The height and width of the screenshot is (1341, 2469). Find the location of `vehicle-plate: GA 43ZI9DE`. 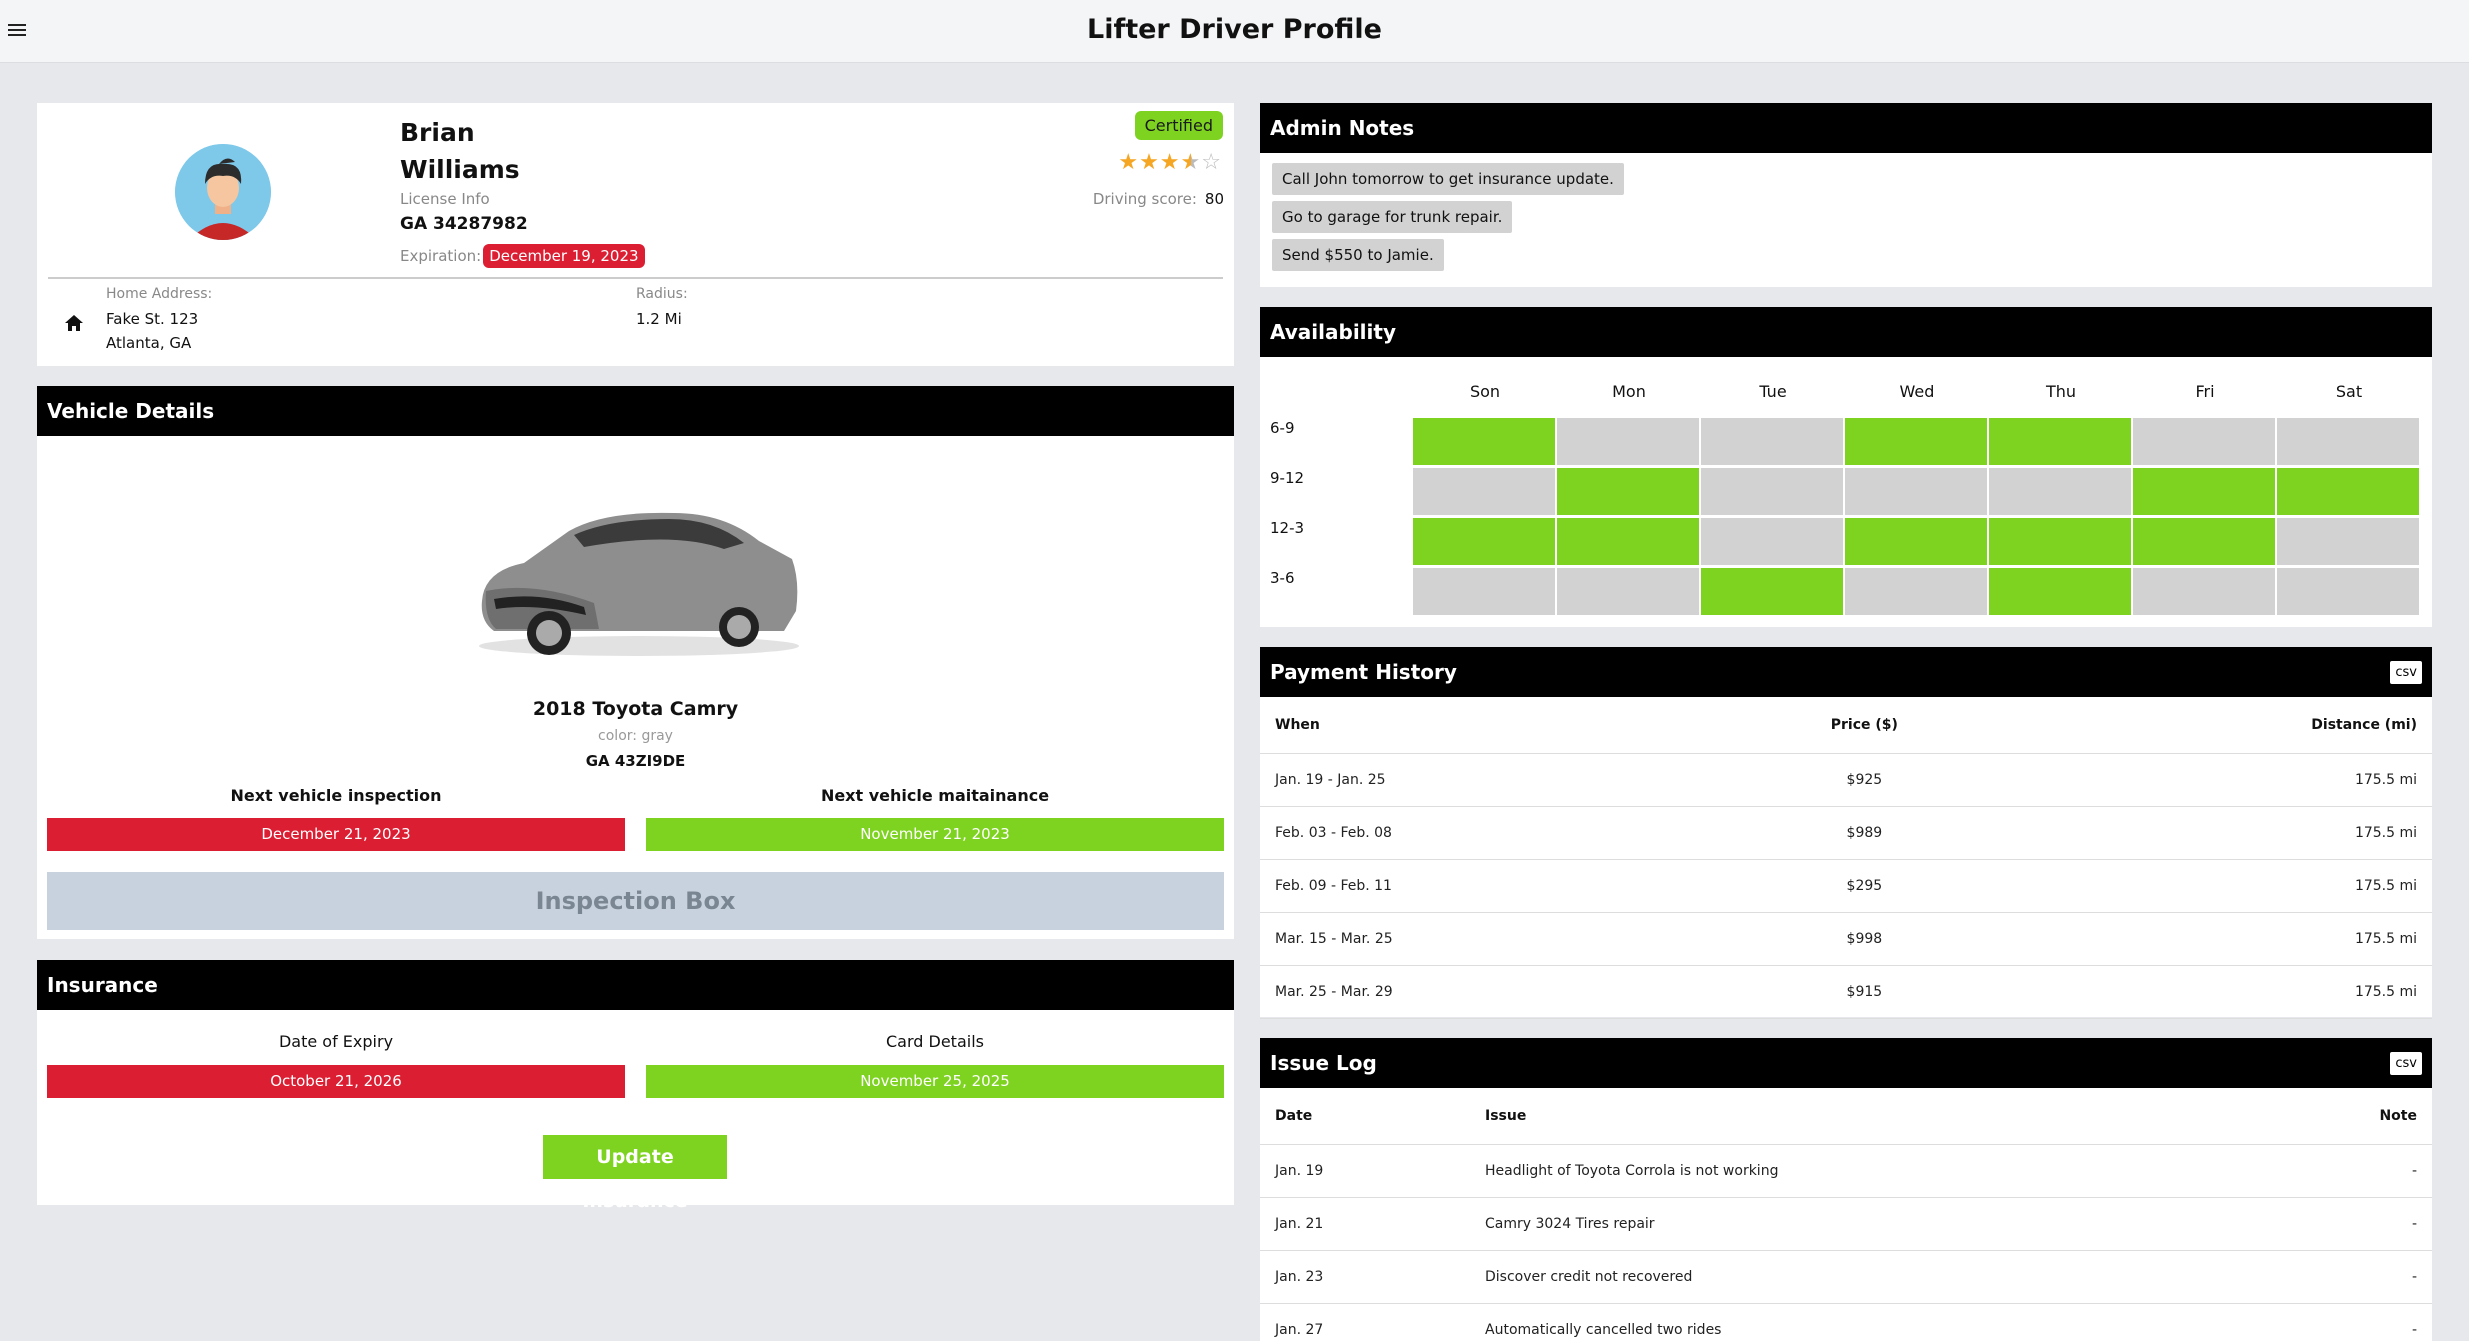

vehicle-plate: GA 43ZI9DE is located at coordinates (635, 761).